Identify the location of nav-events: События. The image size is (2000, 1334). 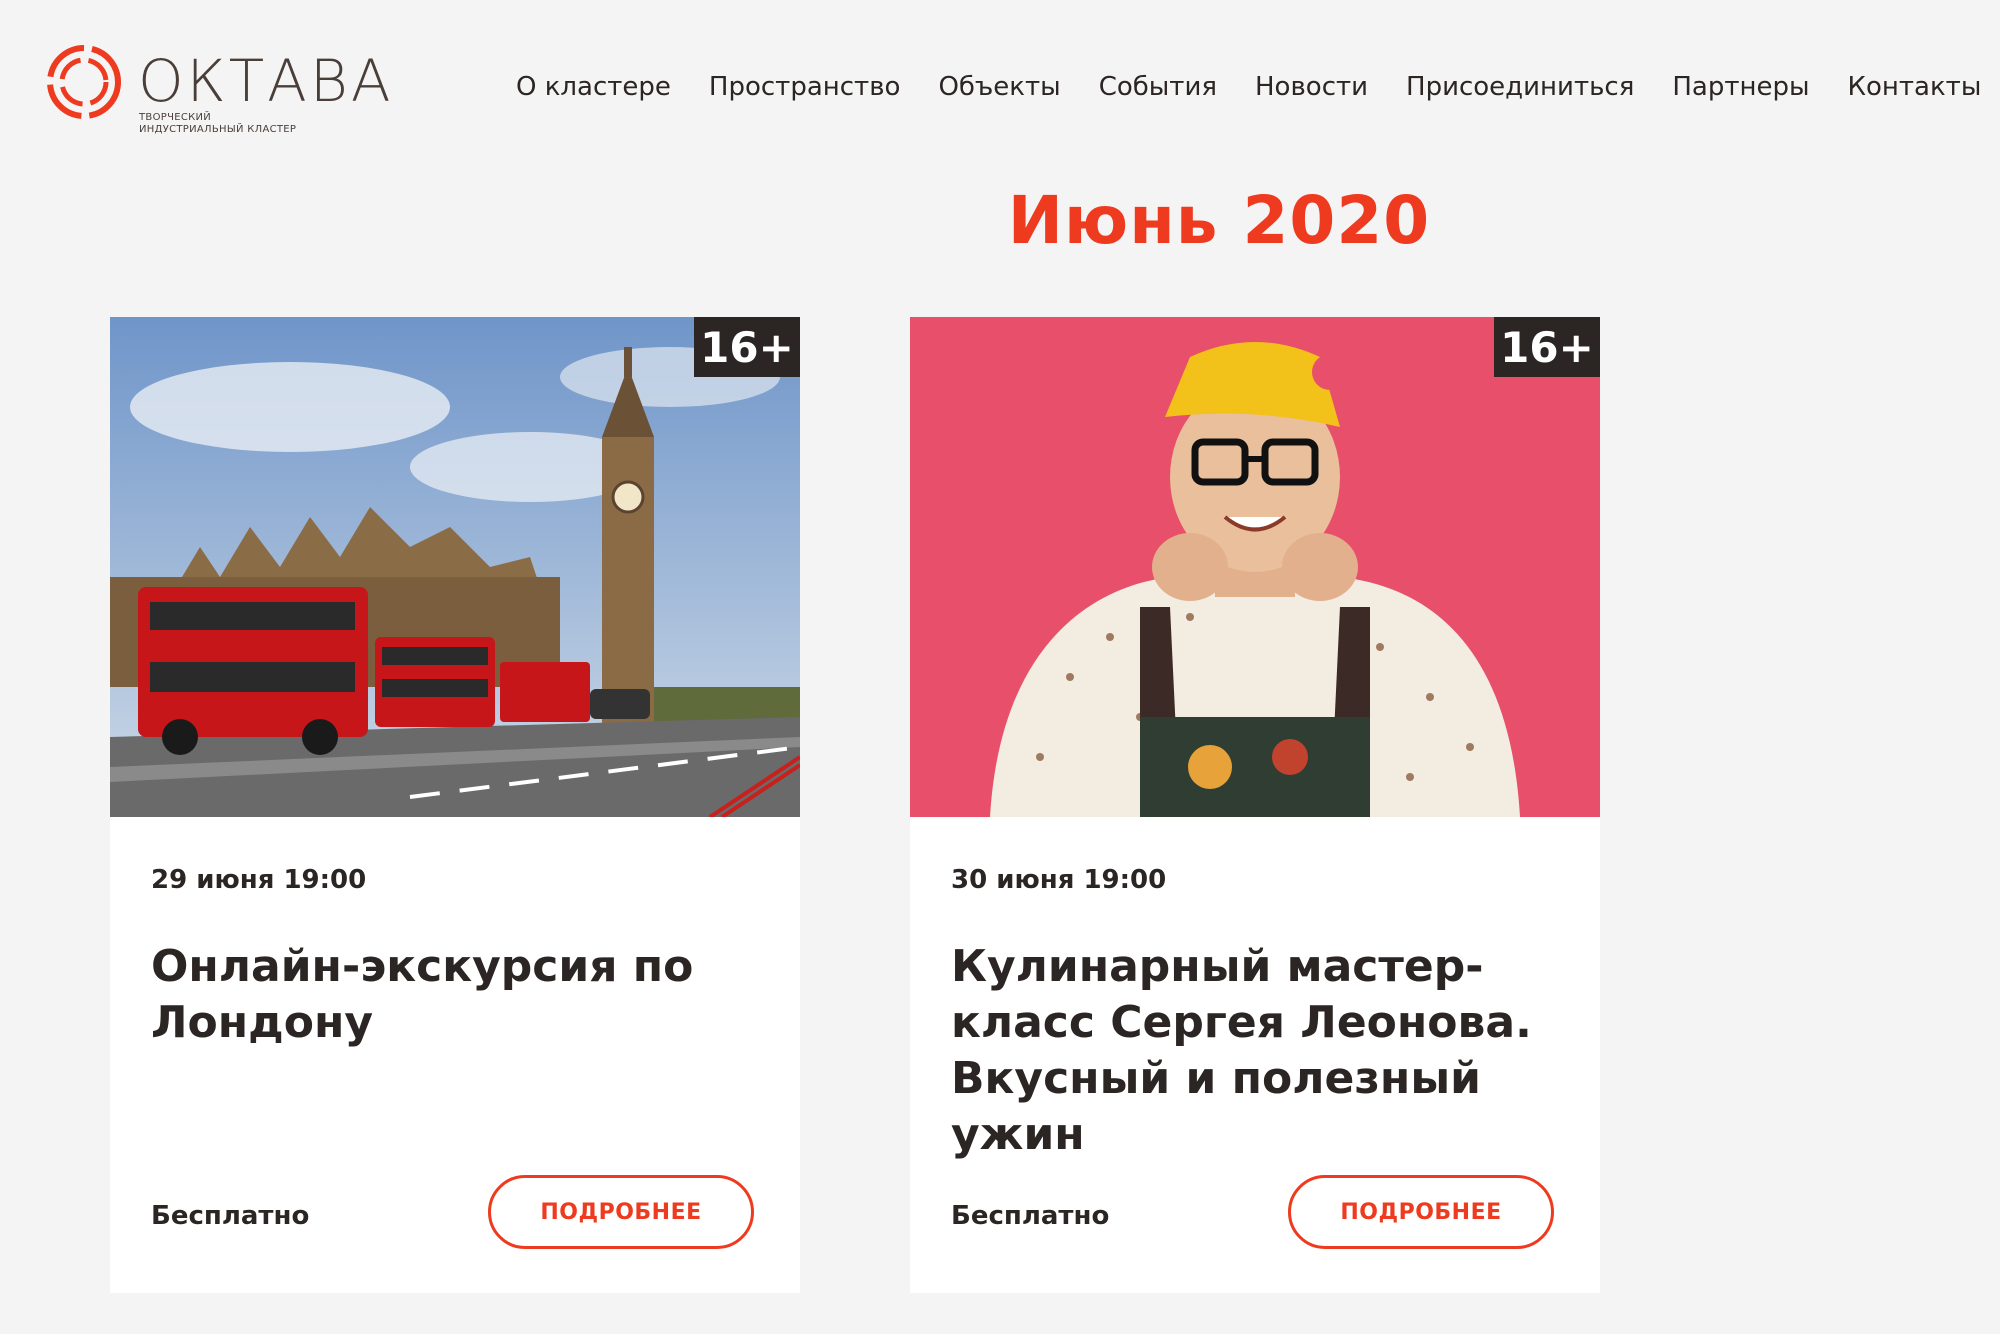
(1158, 87).